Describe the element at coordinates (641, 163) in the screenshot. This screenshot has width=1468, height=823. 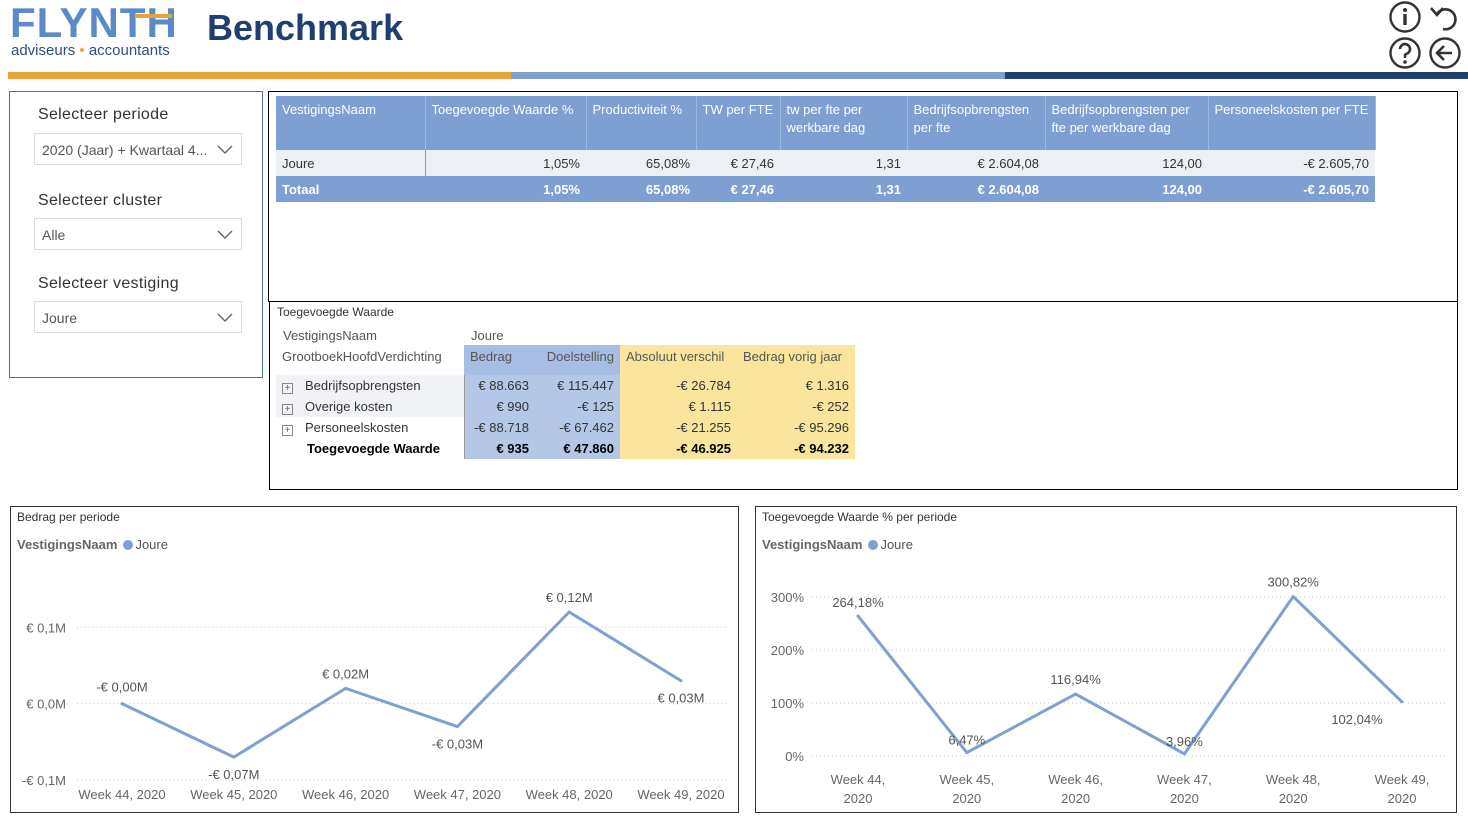
I see `table-cell: 65,08%` at that location.